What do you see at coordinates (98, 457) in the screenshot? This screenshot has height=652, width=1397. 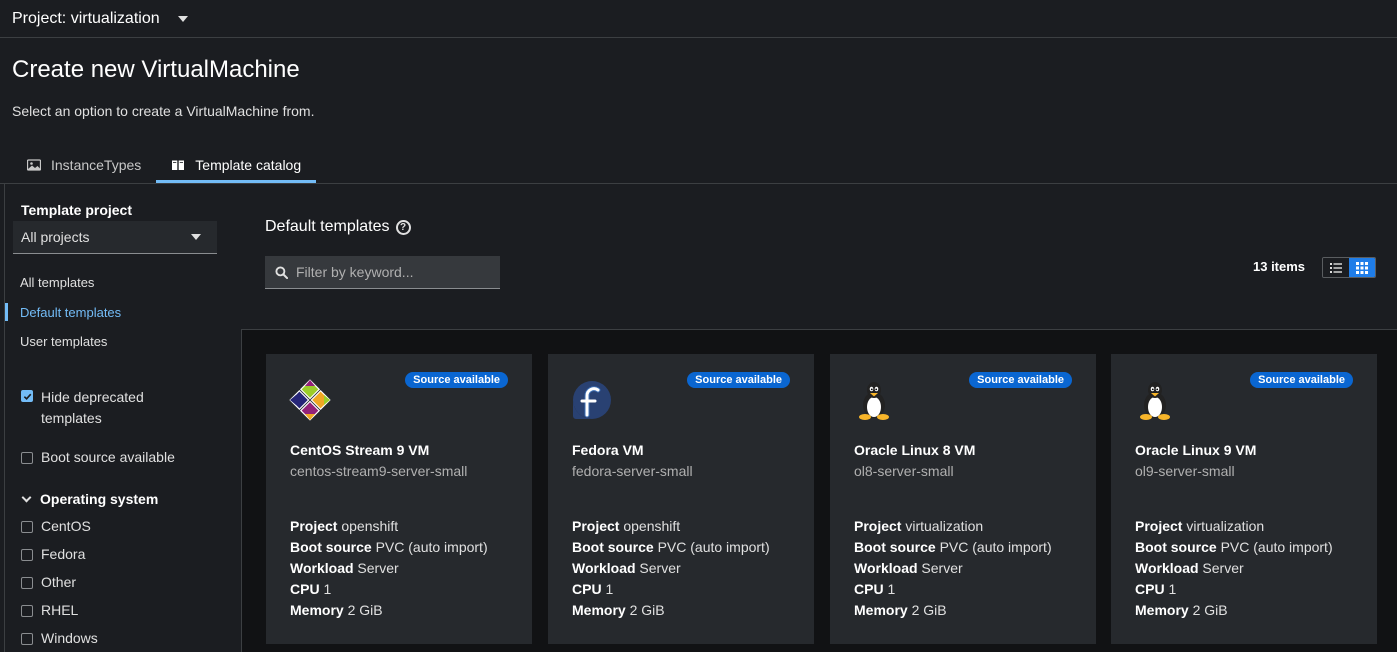 I see `boot-source-checkbox: Boot source available` at bounding box center [98, 457].